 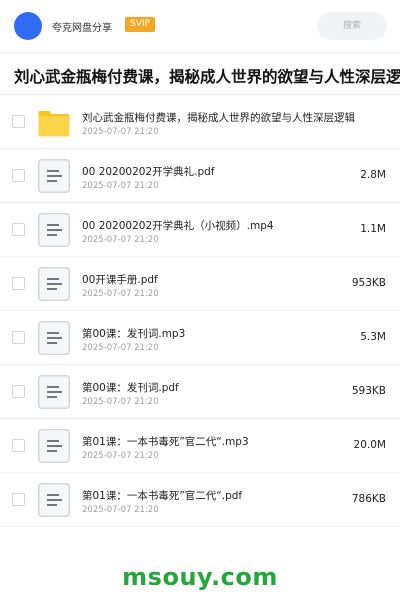 I want to click on watermark: msouy.com, so click(x=200, y=577).